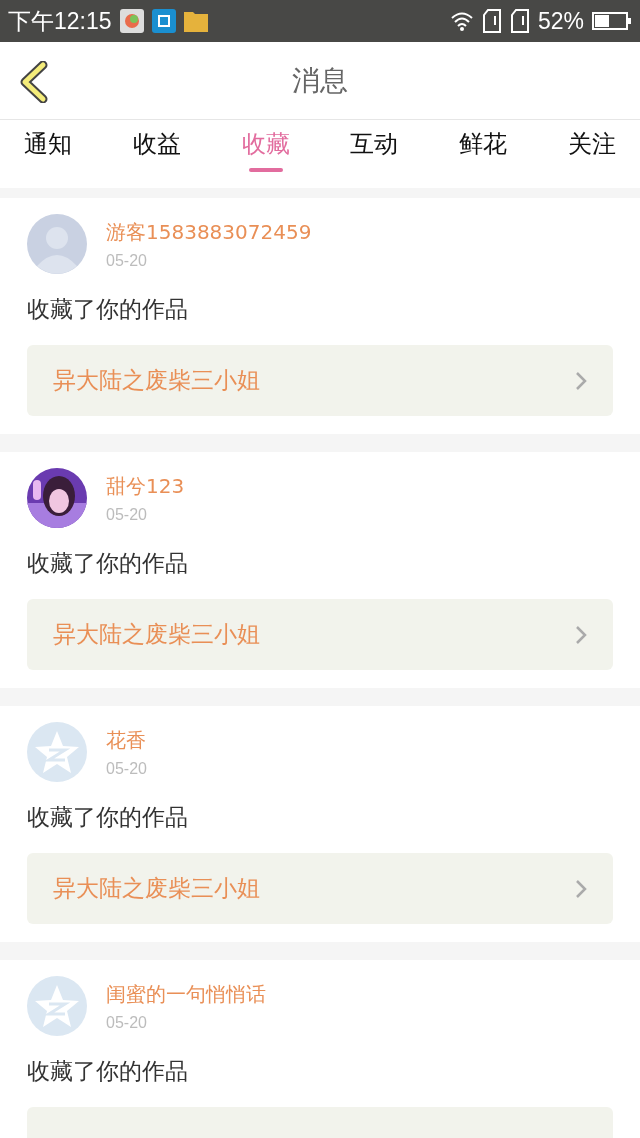 The width and height of the screenshot is (640, 1138). What do you see at coordinates (461, 21) in the screenshot?
I see `wifi-icon` at bounding box center [461, 21].